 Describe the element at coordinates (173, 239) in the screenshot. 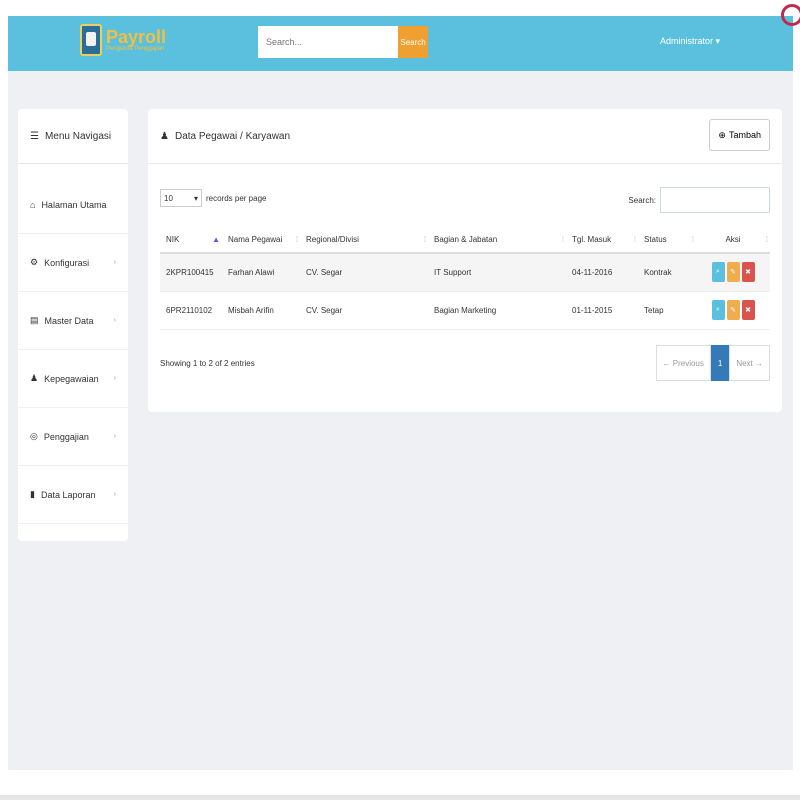

I see `column-label: NIK` at that location.